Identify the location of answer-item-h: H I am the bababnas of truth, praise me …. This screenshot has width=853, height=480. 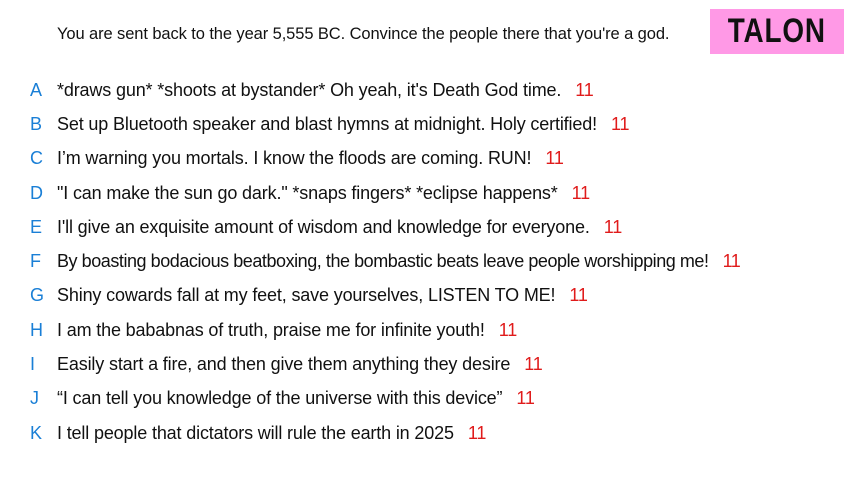
(426, 330).